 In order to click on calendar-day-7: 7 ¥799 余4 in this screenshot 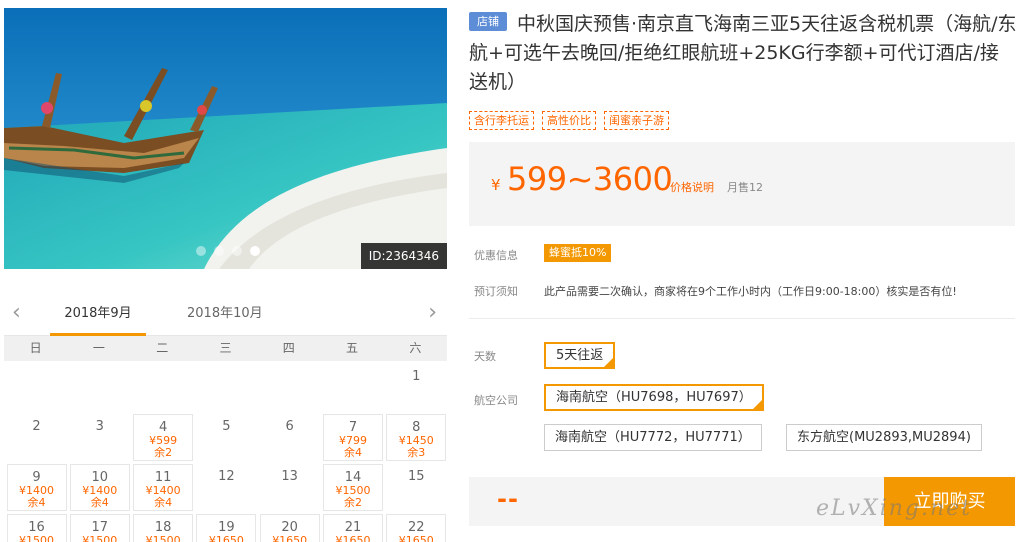, I will do `click(353, 437)`.